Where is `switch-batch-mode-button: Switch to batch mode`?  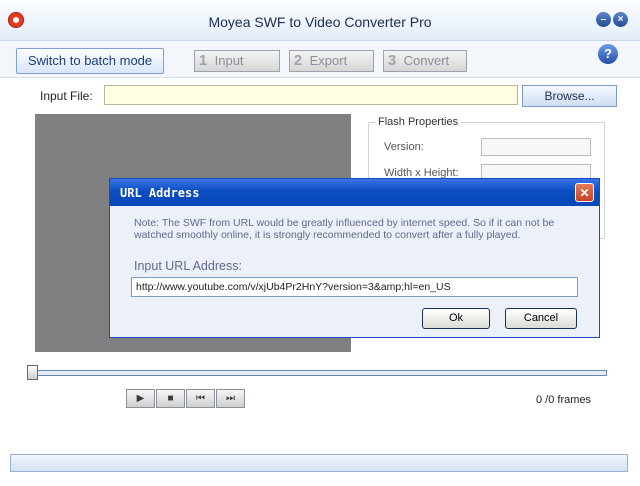
switch-batch-mode-button: Switch to batch mode is located at coordinates (90, 61).